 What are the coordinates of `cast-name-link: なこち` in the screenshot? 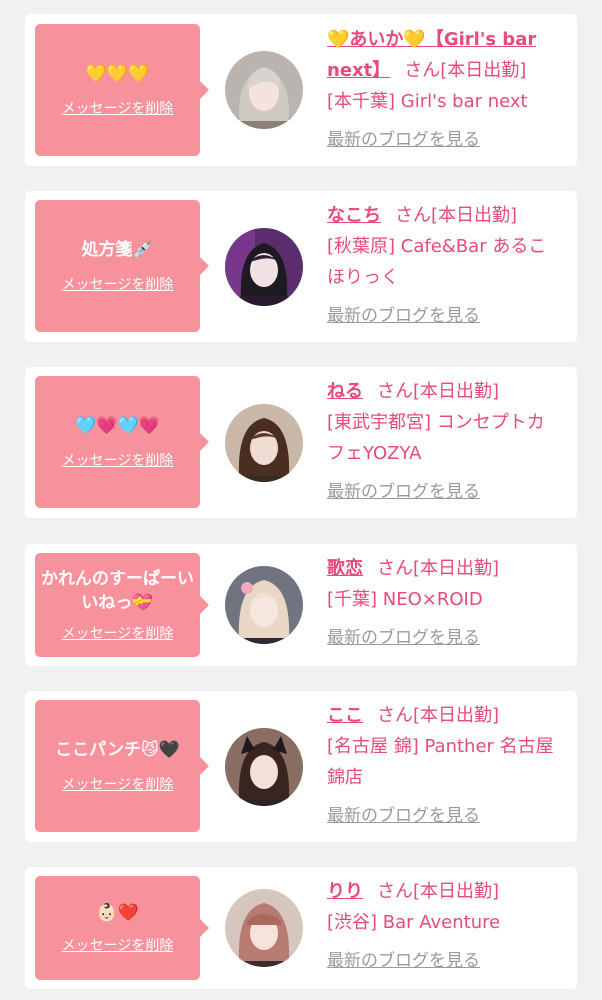 It's located at (354, 215).